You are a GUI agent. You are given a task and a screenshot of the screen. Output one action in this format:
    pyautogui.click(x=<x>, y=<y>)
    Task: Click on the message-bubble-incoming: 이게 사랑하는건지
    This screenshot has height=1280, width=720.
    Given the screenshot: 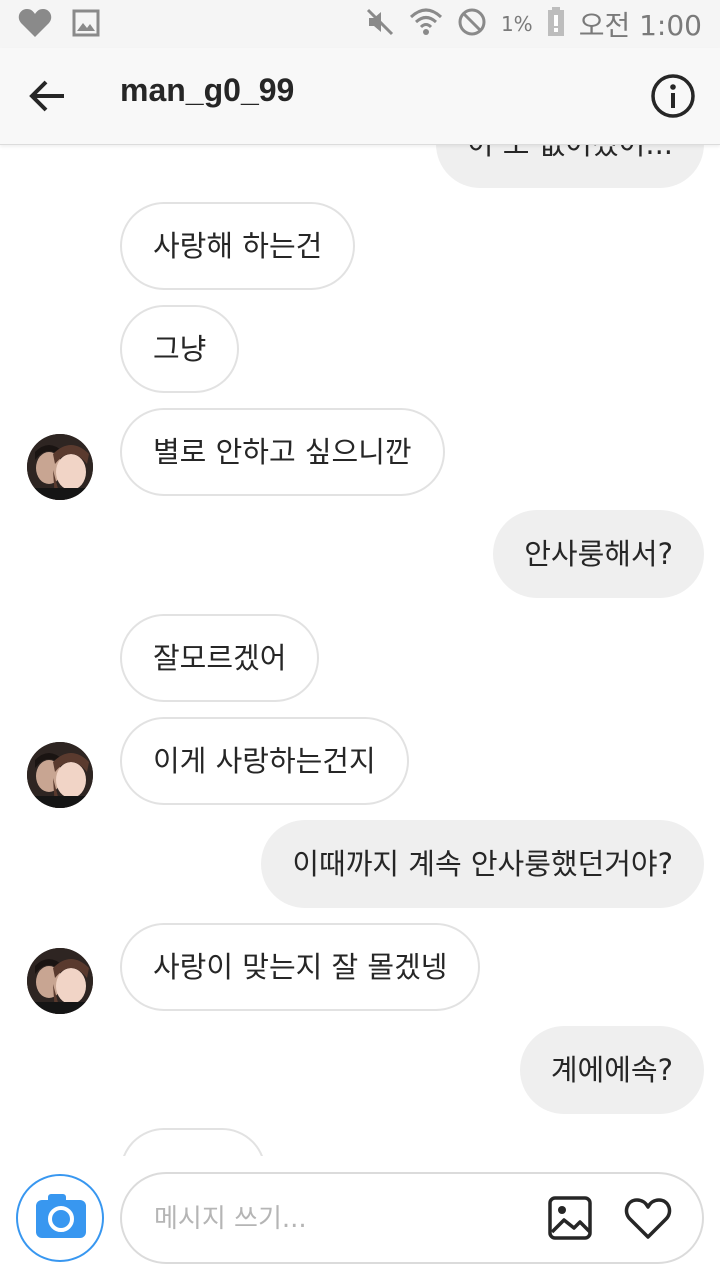 What is the action you would take?
    pyautogui.click(x=264, y=761)
    